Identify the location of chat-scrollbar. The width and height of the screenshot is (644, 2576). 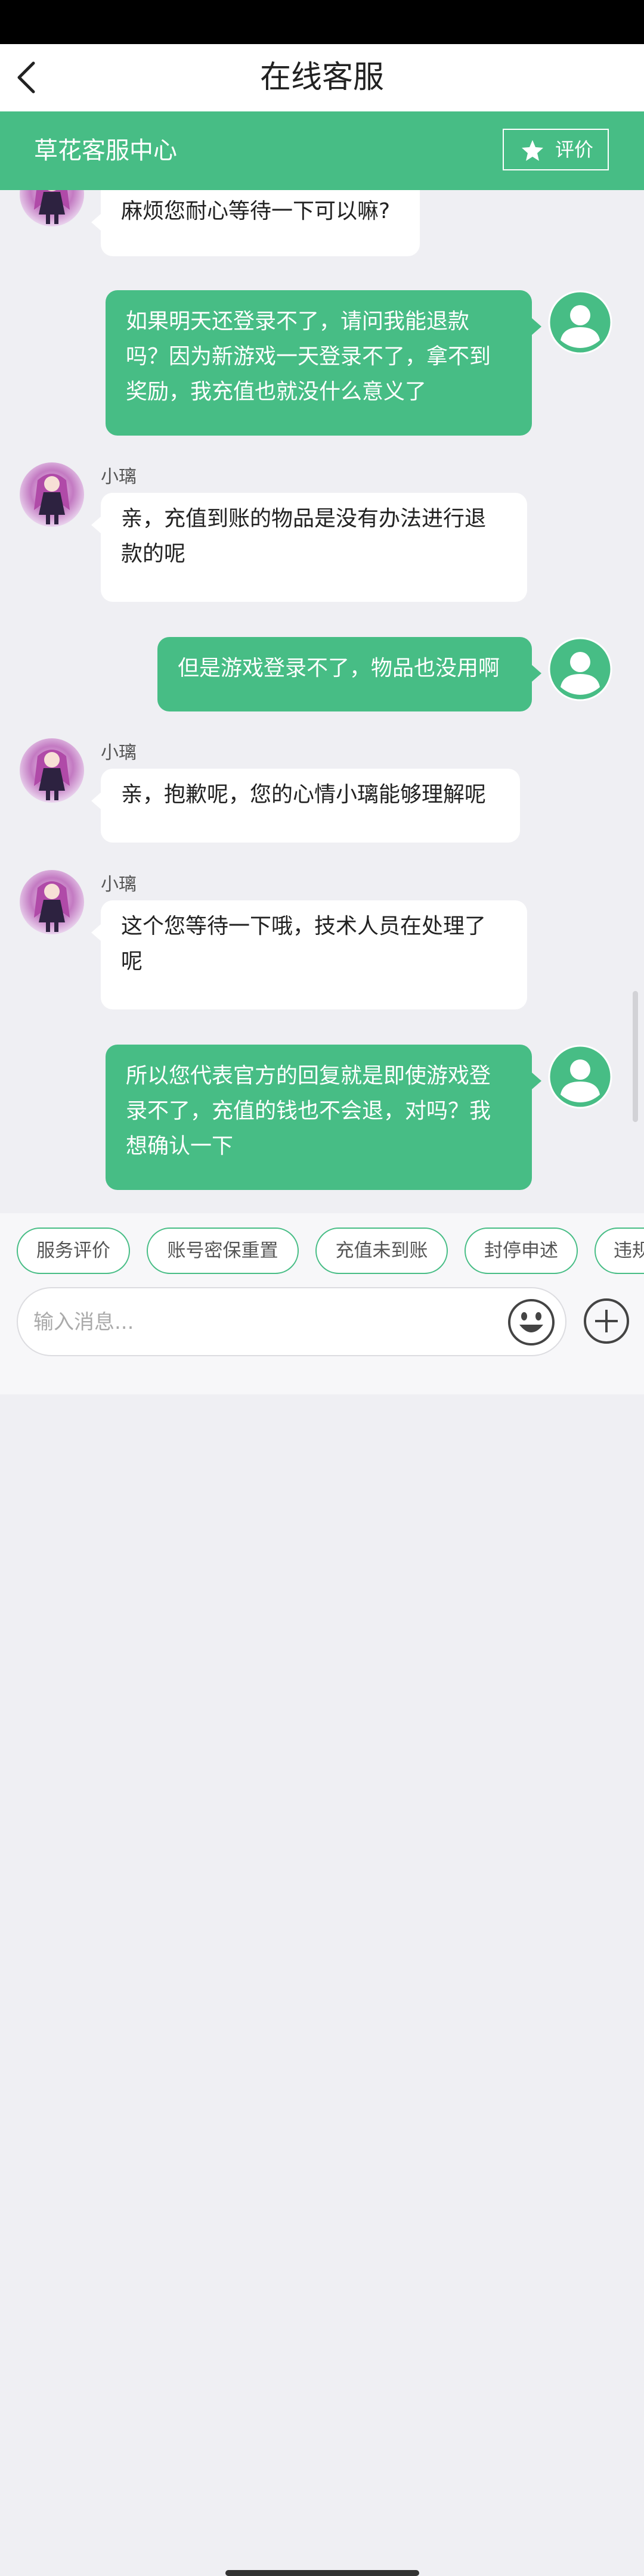
(636, 1056).